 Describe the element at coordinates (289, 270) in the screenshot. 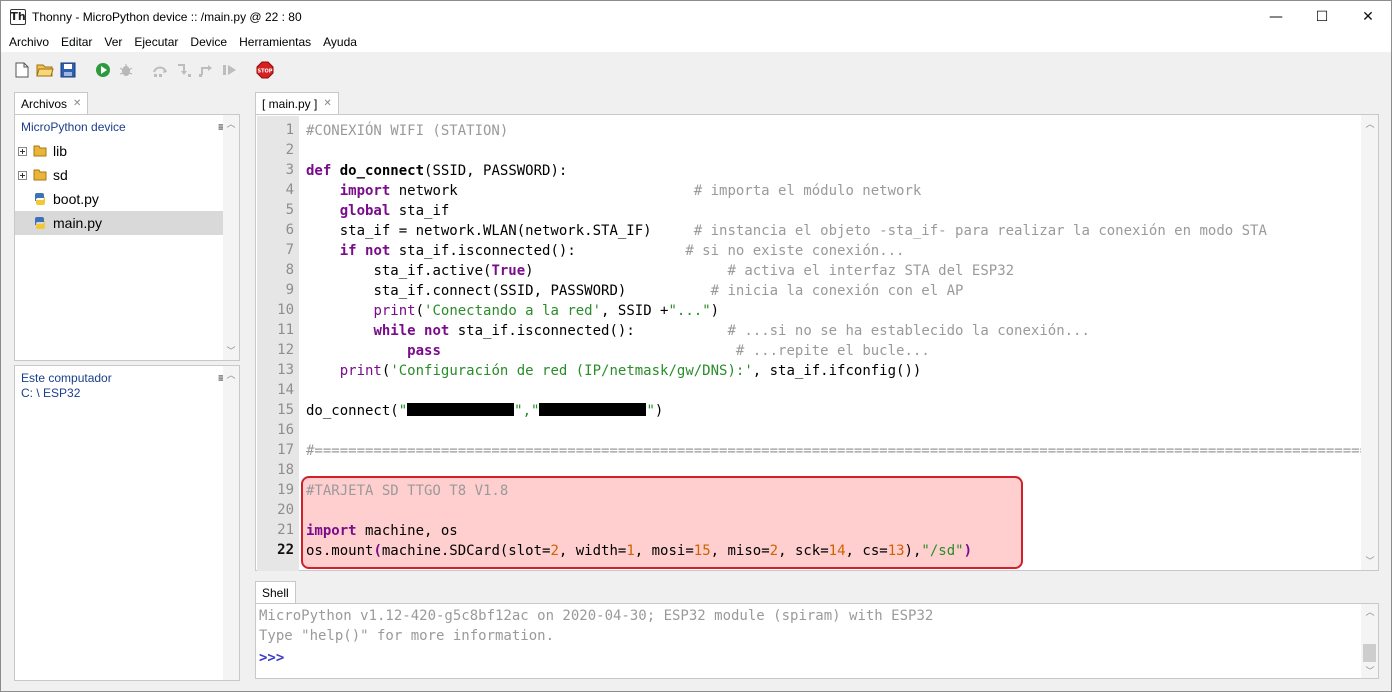

I see `line-number: 8` at that location.